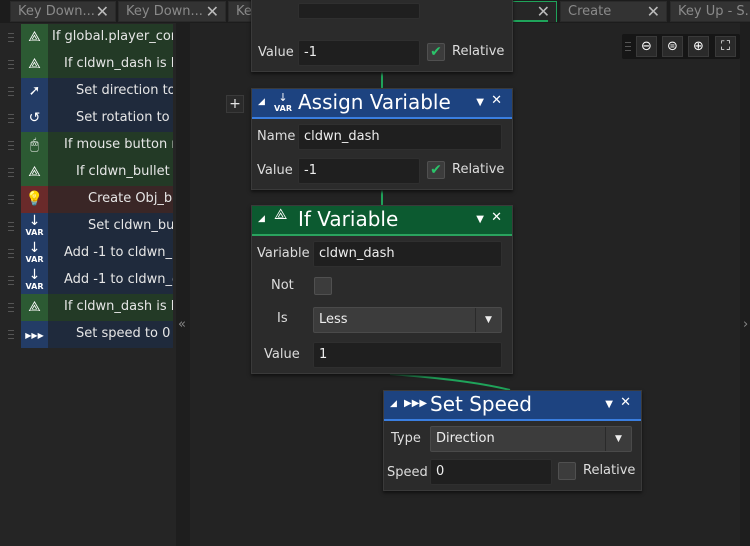 Image resolution: width=750 pixels, height=546 pixels. What do you see at coordinates (567, 471) in the screenshot?
I see `relative-checkbox` at bounding box center [567, 471].